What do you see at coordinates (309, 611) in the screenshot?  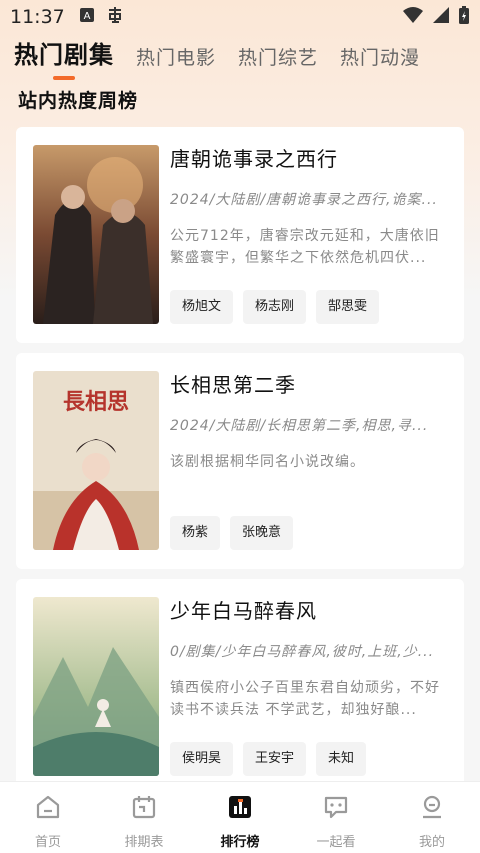 I see `item-title: 少年白马醉春风` at bounding box center [309, 611].